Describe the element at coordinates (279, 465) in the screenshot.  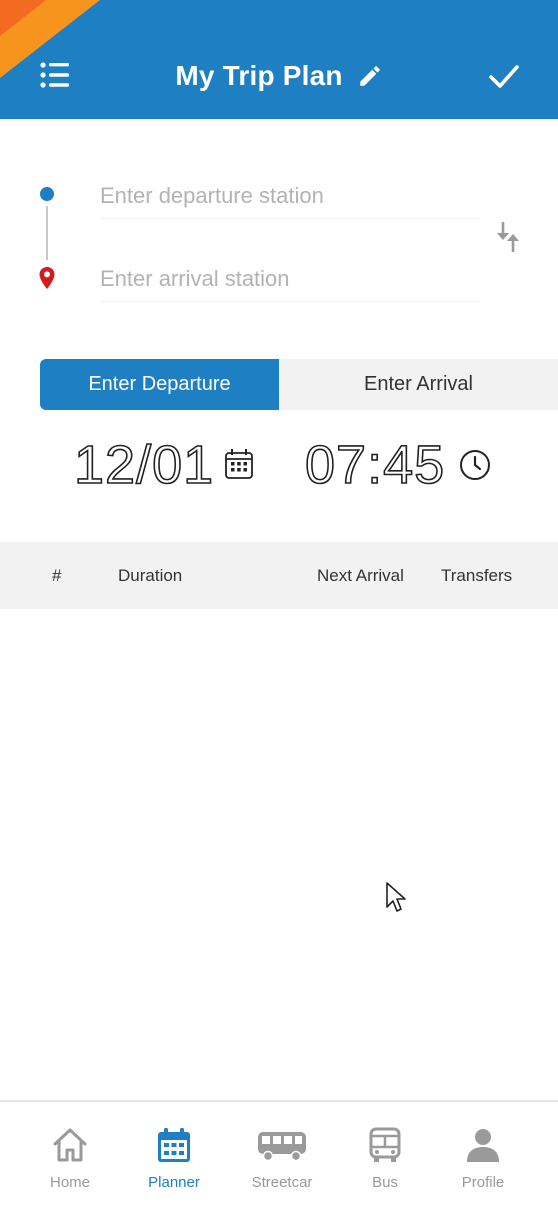
I see `date-time-selector: 12/01 07:45` at that location.